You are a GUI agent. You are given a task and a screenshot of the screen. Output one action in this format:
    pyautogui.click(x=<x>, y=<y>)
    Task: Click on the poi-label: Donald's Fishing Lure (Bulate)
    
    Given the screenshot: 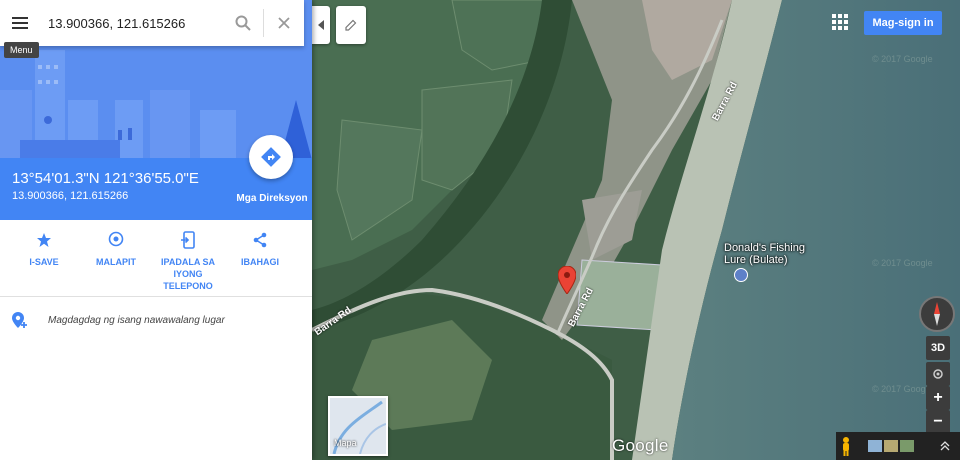 What is the action you would take?
    pyautogui.click(x=764, y=254)
    